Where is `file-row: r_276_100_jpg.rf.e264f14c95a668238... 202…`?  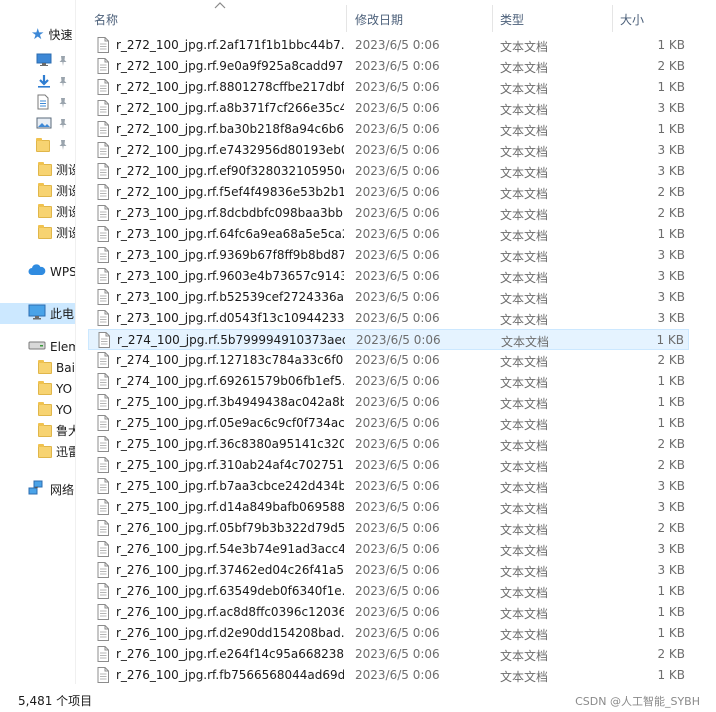
file-row: r_276_100_jpg.rf.e264f14c95a668238... 202… is located at coordinates (388, 654).